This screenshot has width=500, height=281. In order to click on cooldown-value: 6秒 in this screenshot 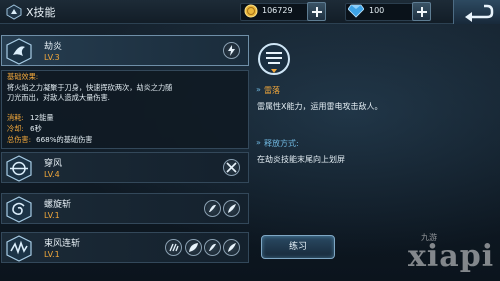, I will do `click(36, 128)`.